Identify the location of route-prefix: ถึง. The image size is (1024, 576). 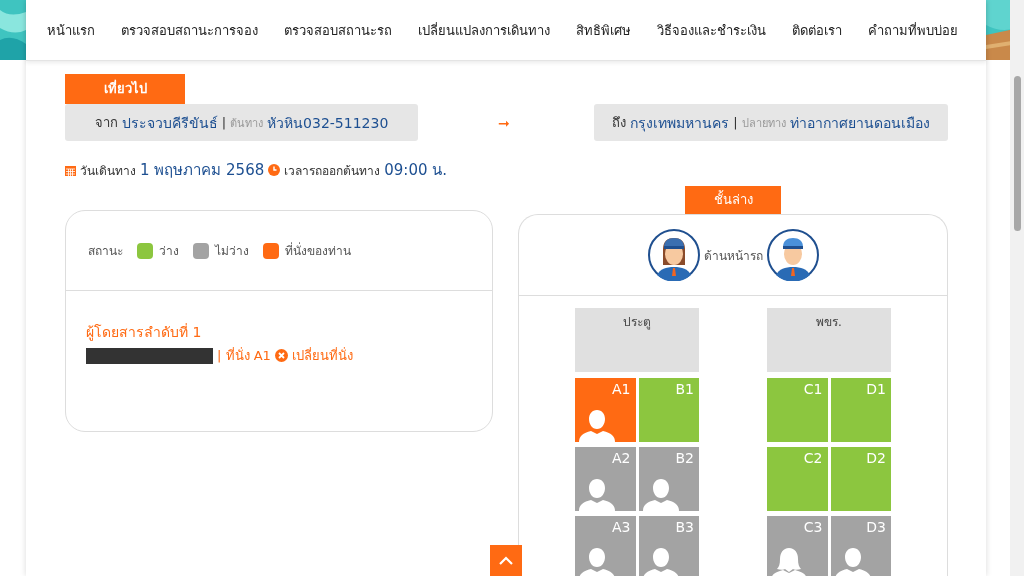
(619, 123).